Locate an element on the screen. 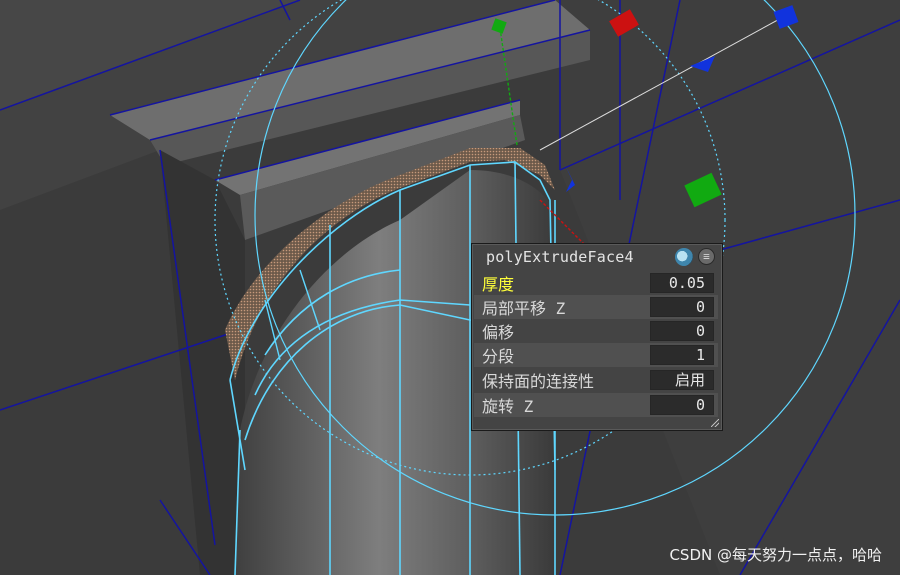  node-name-label: polyExtrudeFace4 is located at coordinates (560, 257).